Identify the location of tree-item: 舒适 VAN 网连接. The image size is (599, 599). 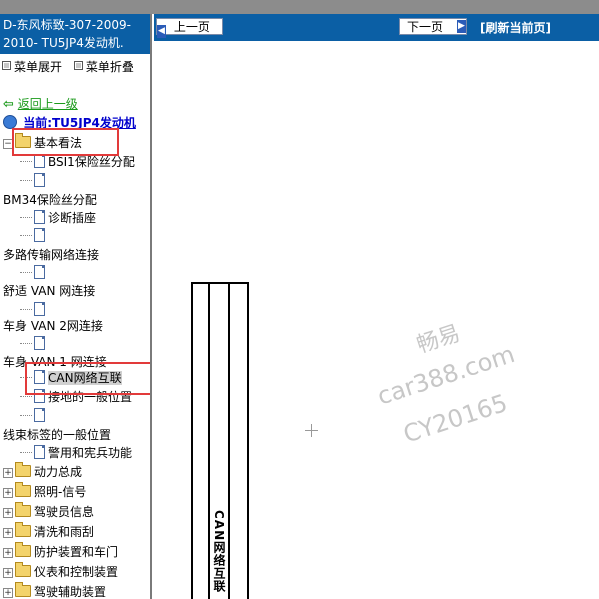
(49, 291).